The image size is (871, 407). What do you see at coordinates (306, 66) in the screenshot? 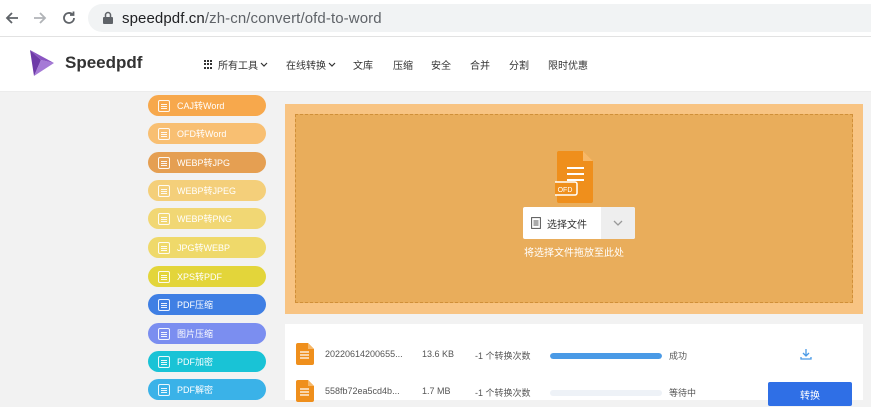
I see `nav-label: 在线转换` at bounding box center [306, 66].